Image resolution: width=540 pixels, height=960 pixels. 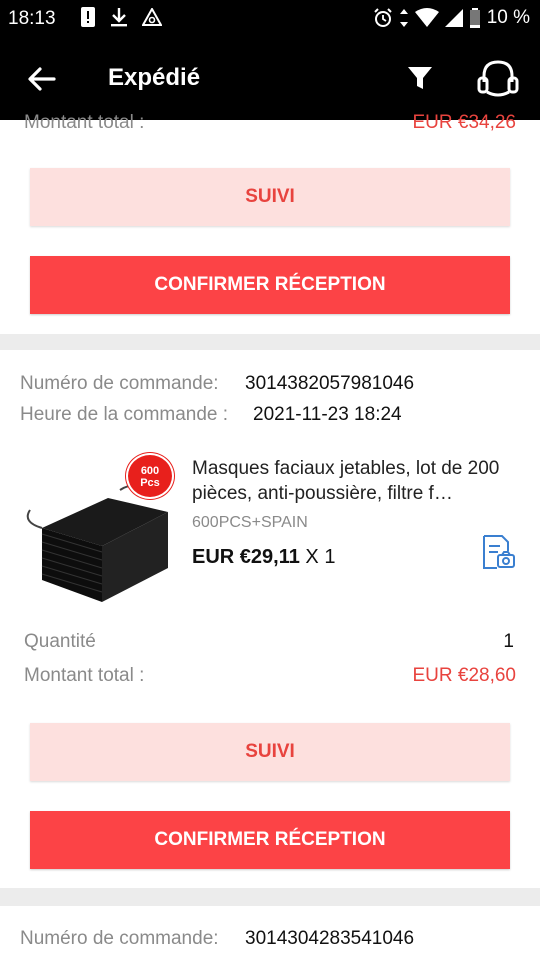 What do you see at coordinates (250, 522) in the screenshot?
I see `product-variant: 600PCS+SPAIN` at bounding box center [250, 522].